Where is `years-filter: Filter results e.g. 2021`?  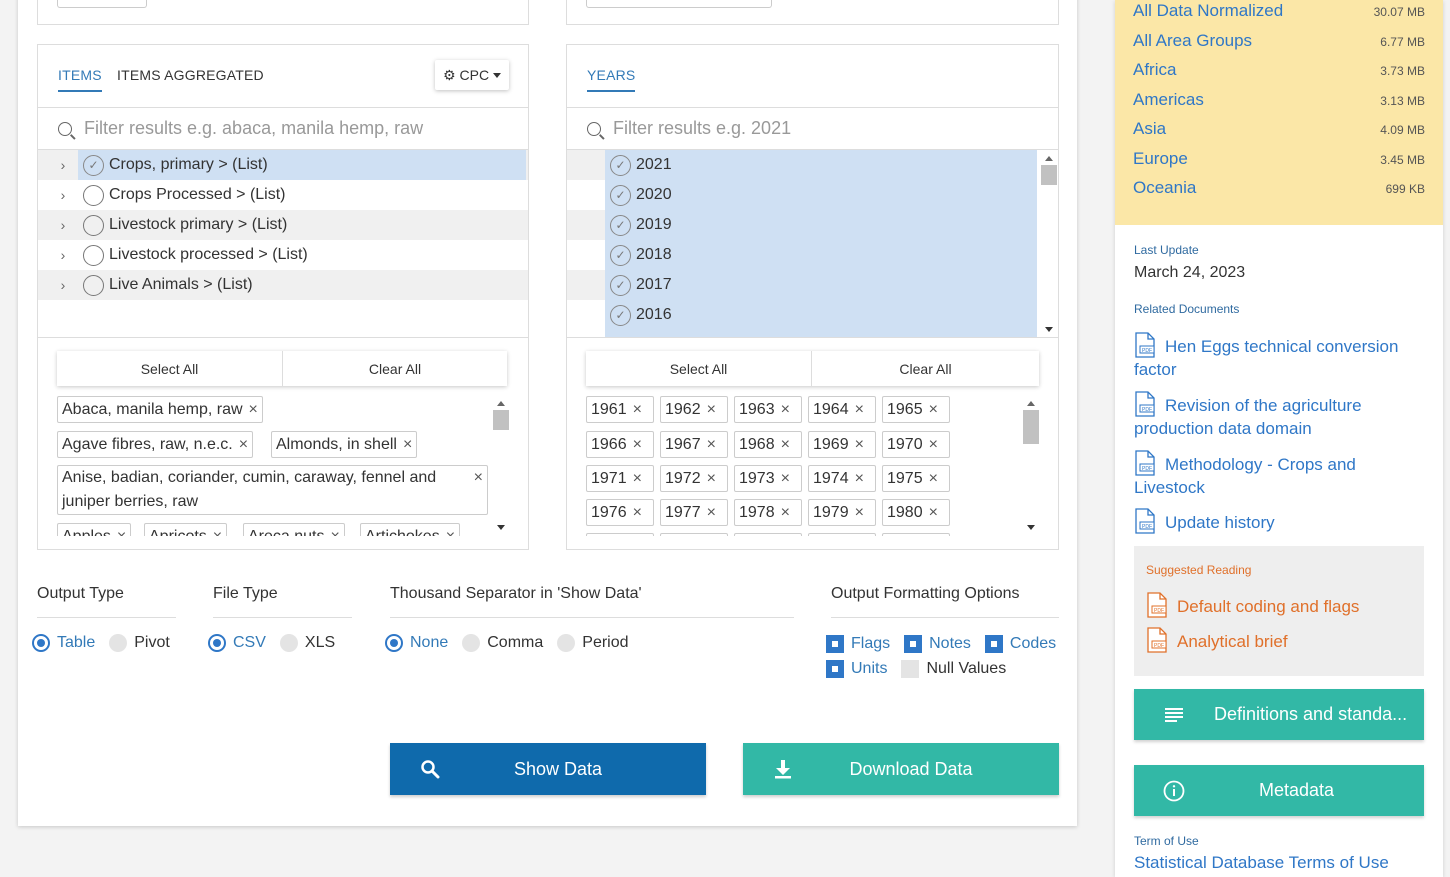
years-filter: Filter results e.g. 2021 is located at coordinates (812, 129).